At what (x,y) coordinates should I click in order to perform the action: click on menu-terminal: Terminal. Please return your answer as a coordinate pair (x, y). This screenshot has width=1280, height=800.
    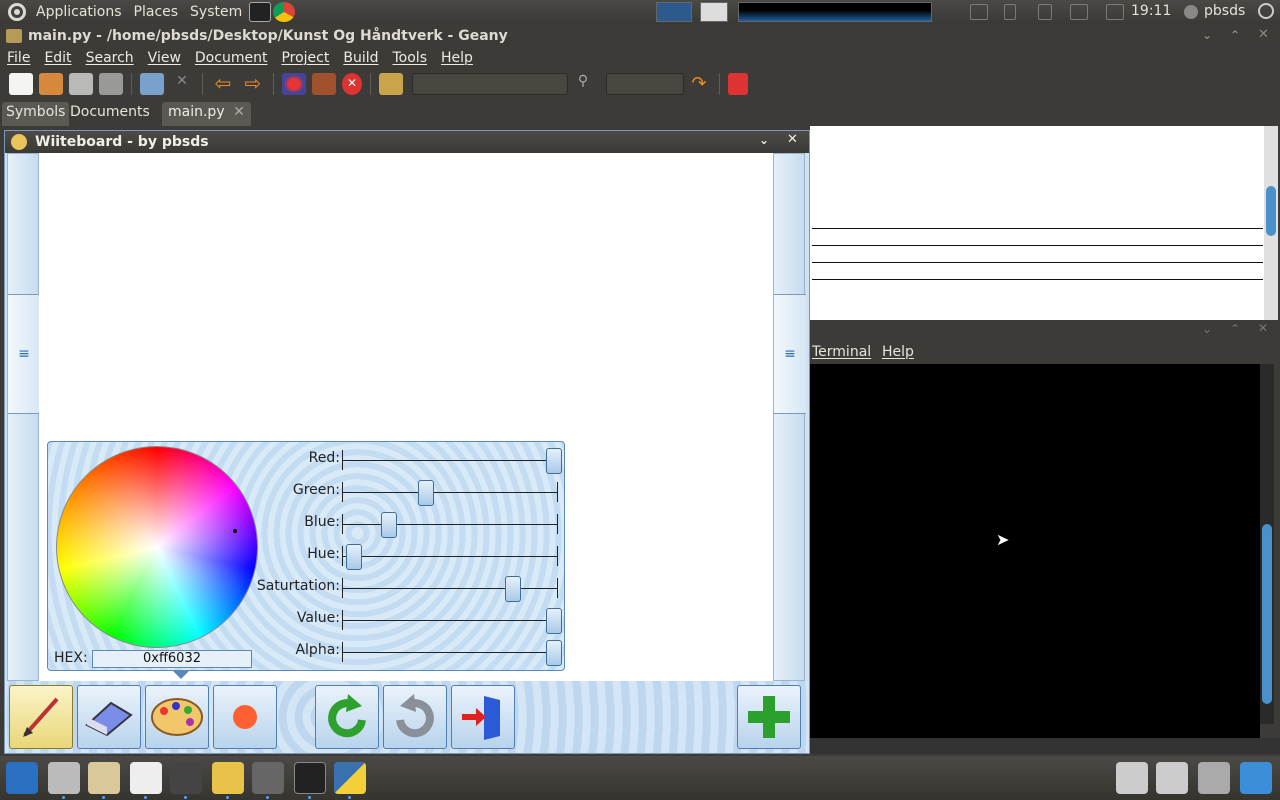
    Looking at the image, I should click on (841, 352).